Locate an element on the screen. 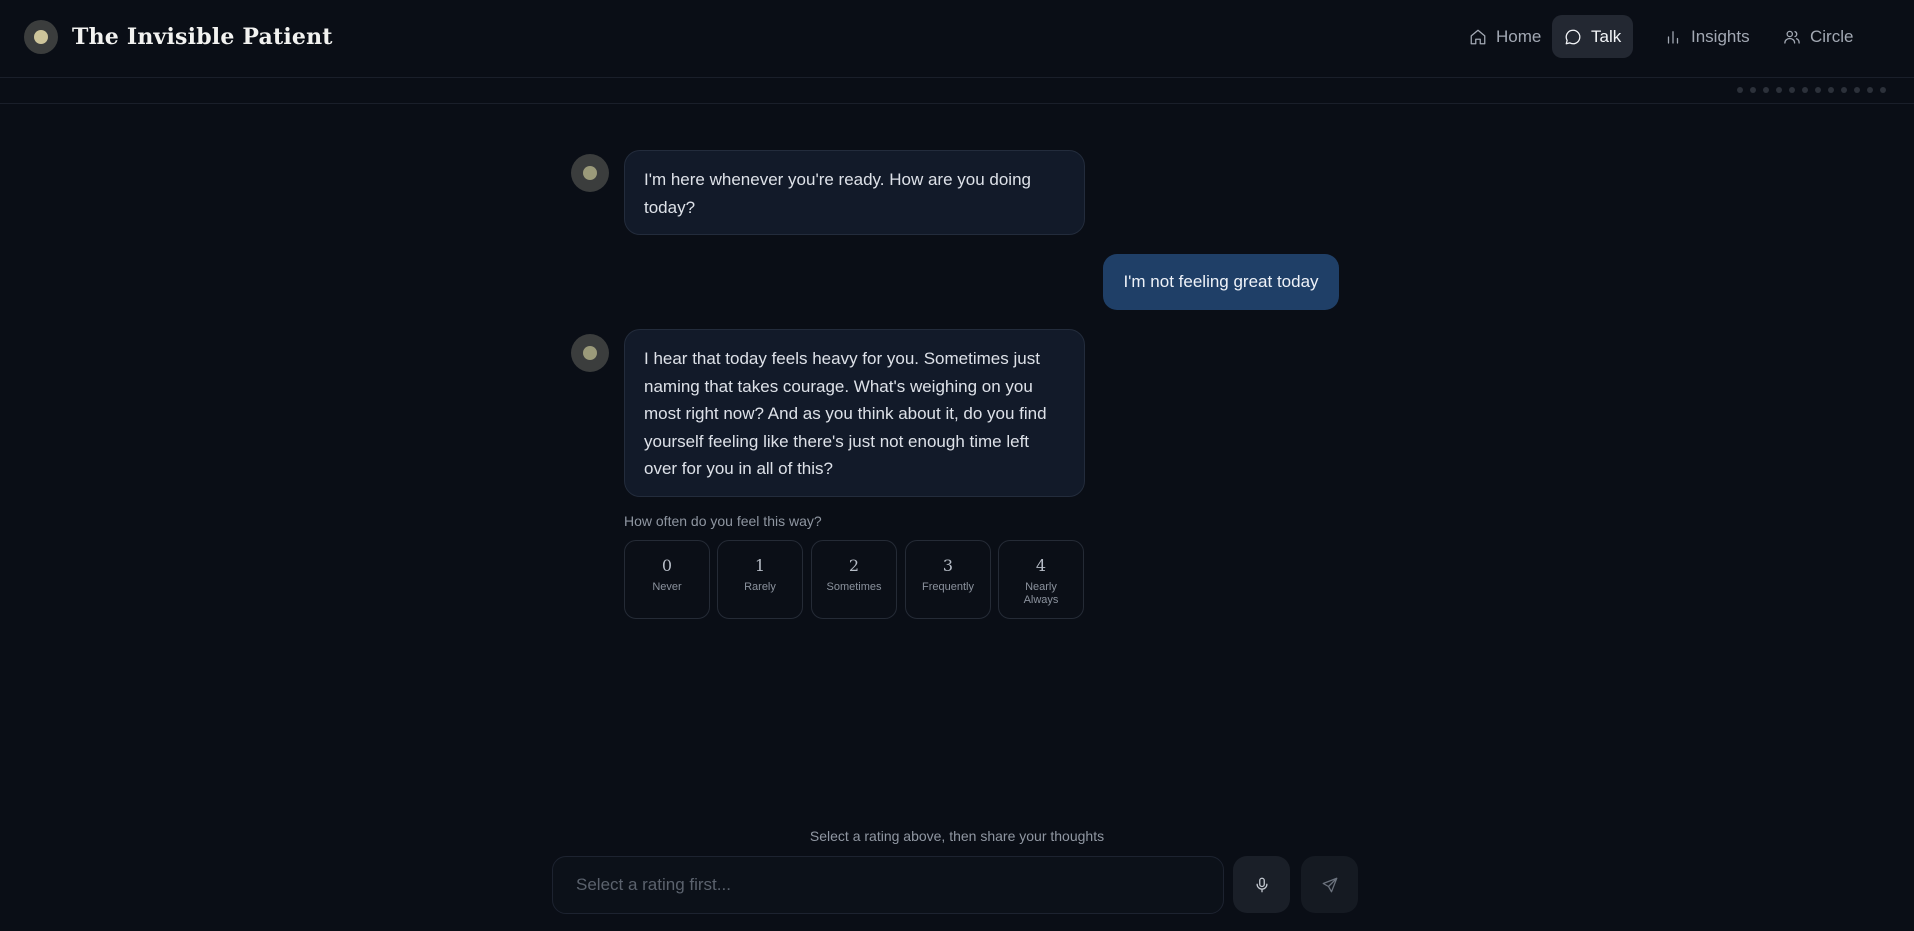 This screenshot has width=1914, height=931. send-icon is located at coordinates (1329, 884).